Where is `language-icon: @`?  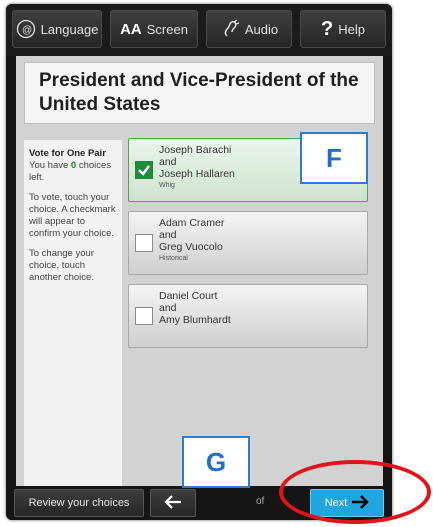 language-icon: @ is located at coordinates (26, 29).